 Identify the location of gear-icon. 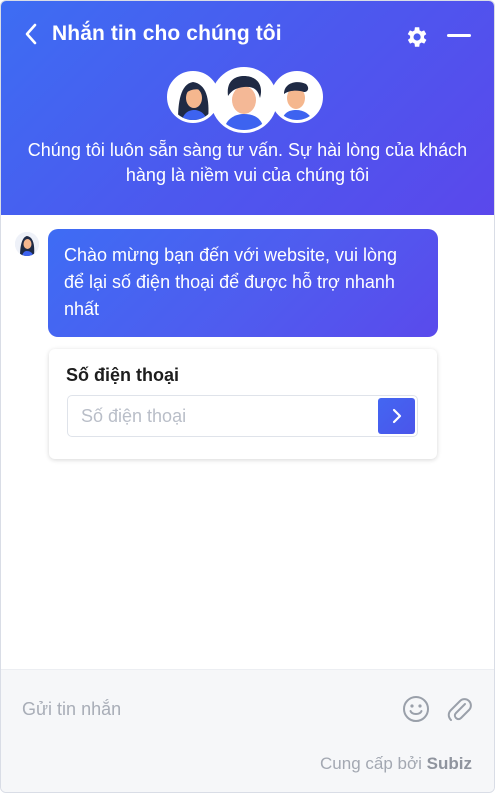
(417, 37).